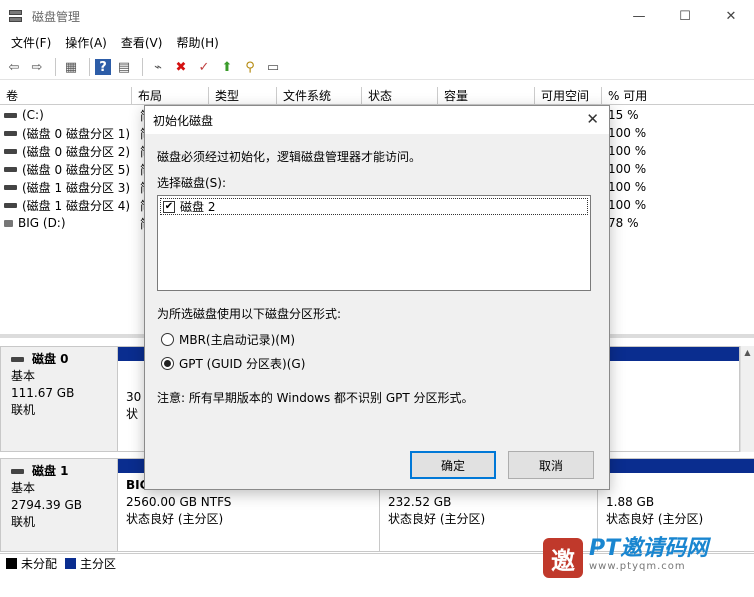 The height and width of the screenshot is (597, 754). What do you see at coordinates (76, 151) in the screenshot?
I see `volume-name: (磁盘 0 磁盘分区 2)` at bounding box center [76, 151].